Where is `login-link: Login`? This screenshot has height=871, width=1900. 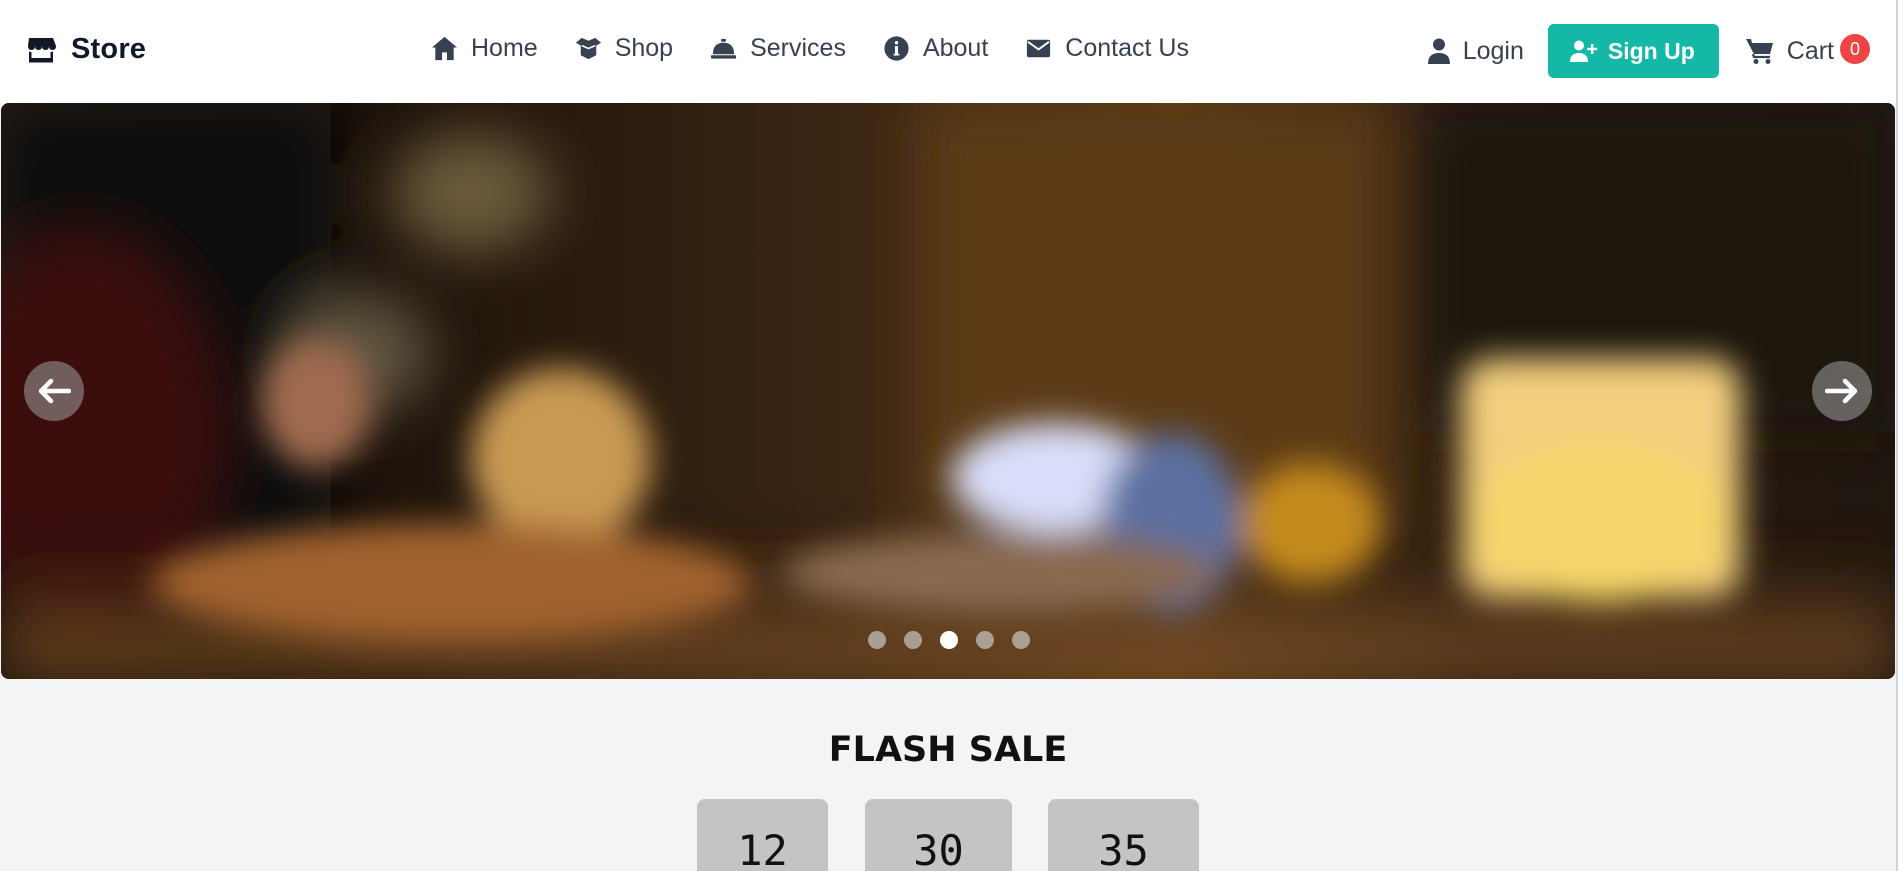
login-link: Login is located at coordinates (1475, 51).